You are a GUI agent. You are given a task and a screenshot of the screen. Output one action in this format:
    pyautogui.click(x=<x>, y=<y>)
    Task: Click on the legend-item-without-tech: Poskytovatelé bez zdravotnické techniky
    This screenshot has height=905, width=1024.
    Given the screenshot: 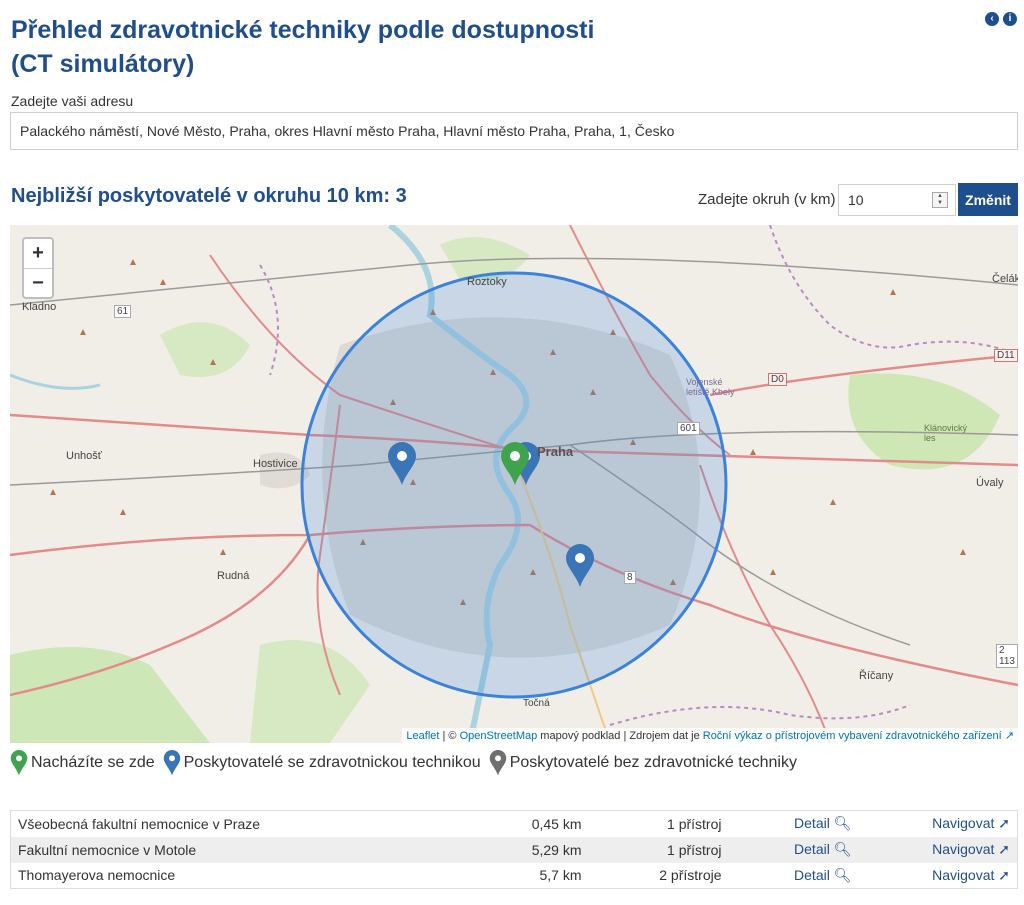 What is the action you would take?
    pyautogui.click(x=643, y=763)
    